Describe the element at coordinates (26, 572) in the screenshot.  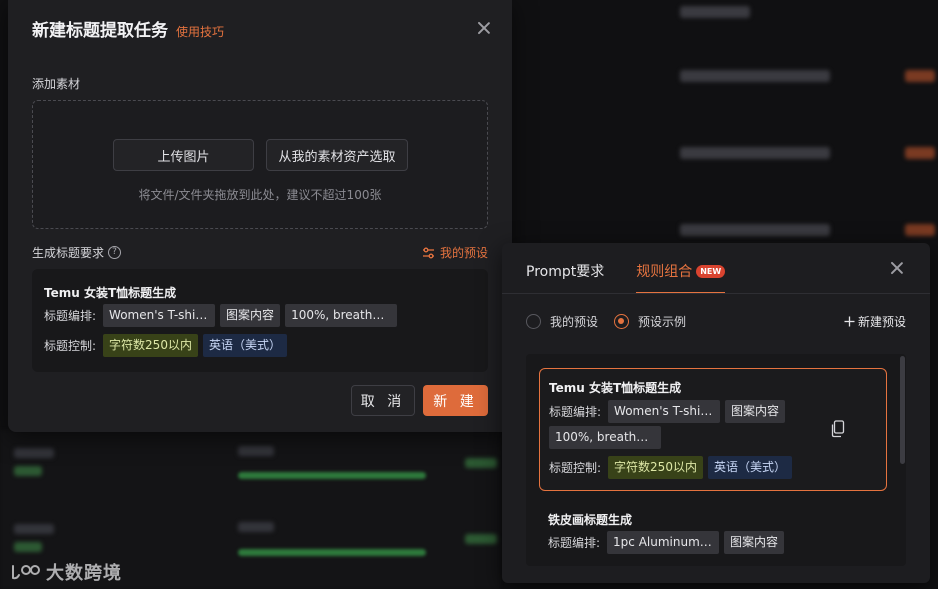
I see `brand-logo-icon` at that location.